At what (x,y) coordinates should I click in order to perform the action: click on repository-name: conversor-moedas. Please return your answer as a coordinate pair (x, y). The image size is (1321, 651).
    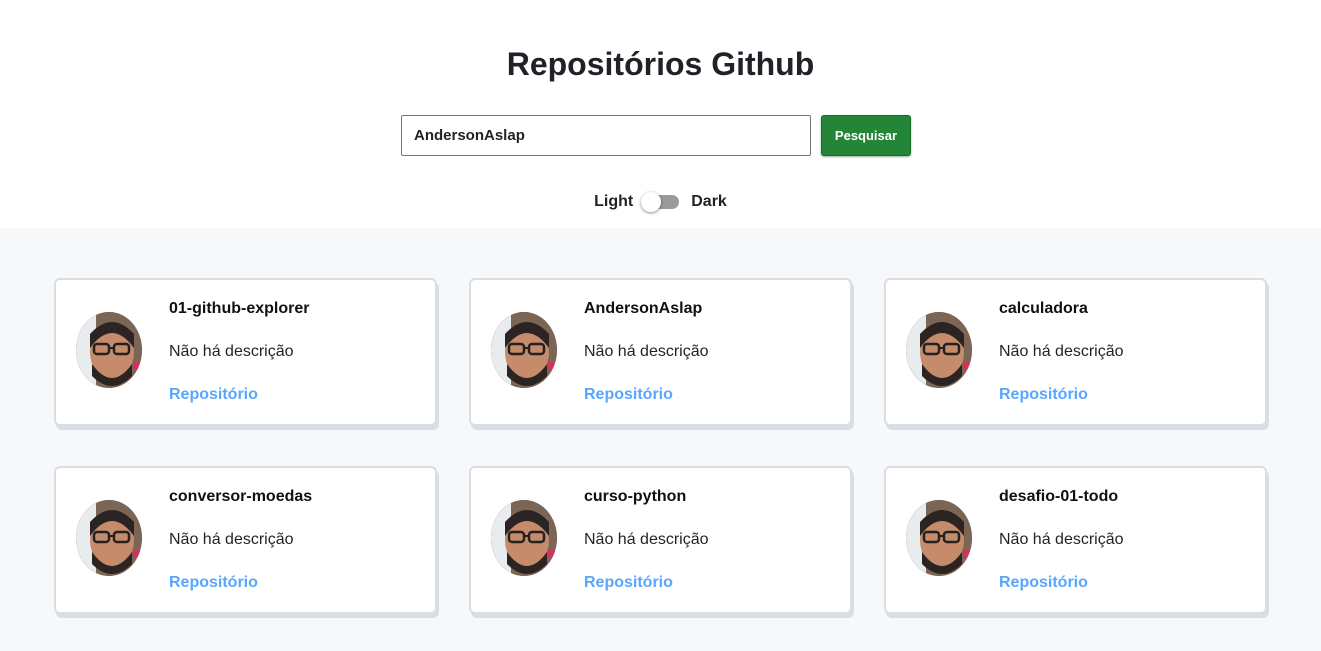
    Looking at the image, I should click on (241, 496).